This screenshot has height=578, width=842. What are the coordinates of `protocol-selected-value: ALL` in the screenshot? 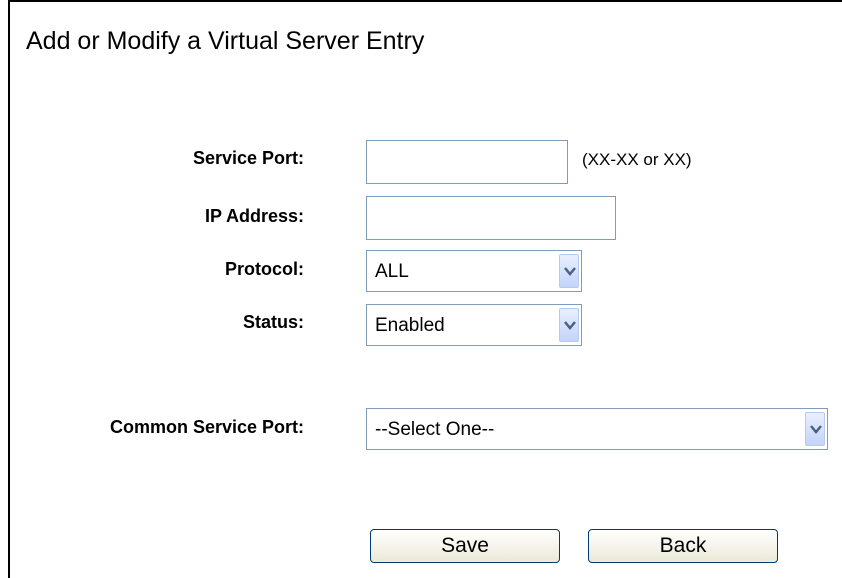 It's located at (392, 271).